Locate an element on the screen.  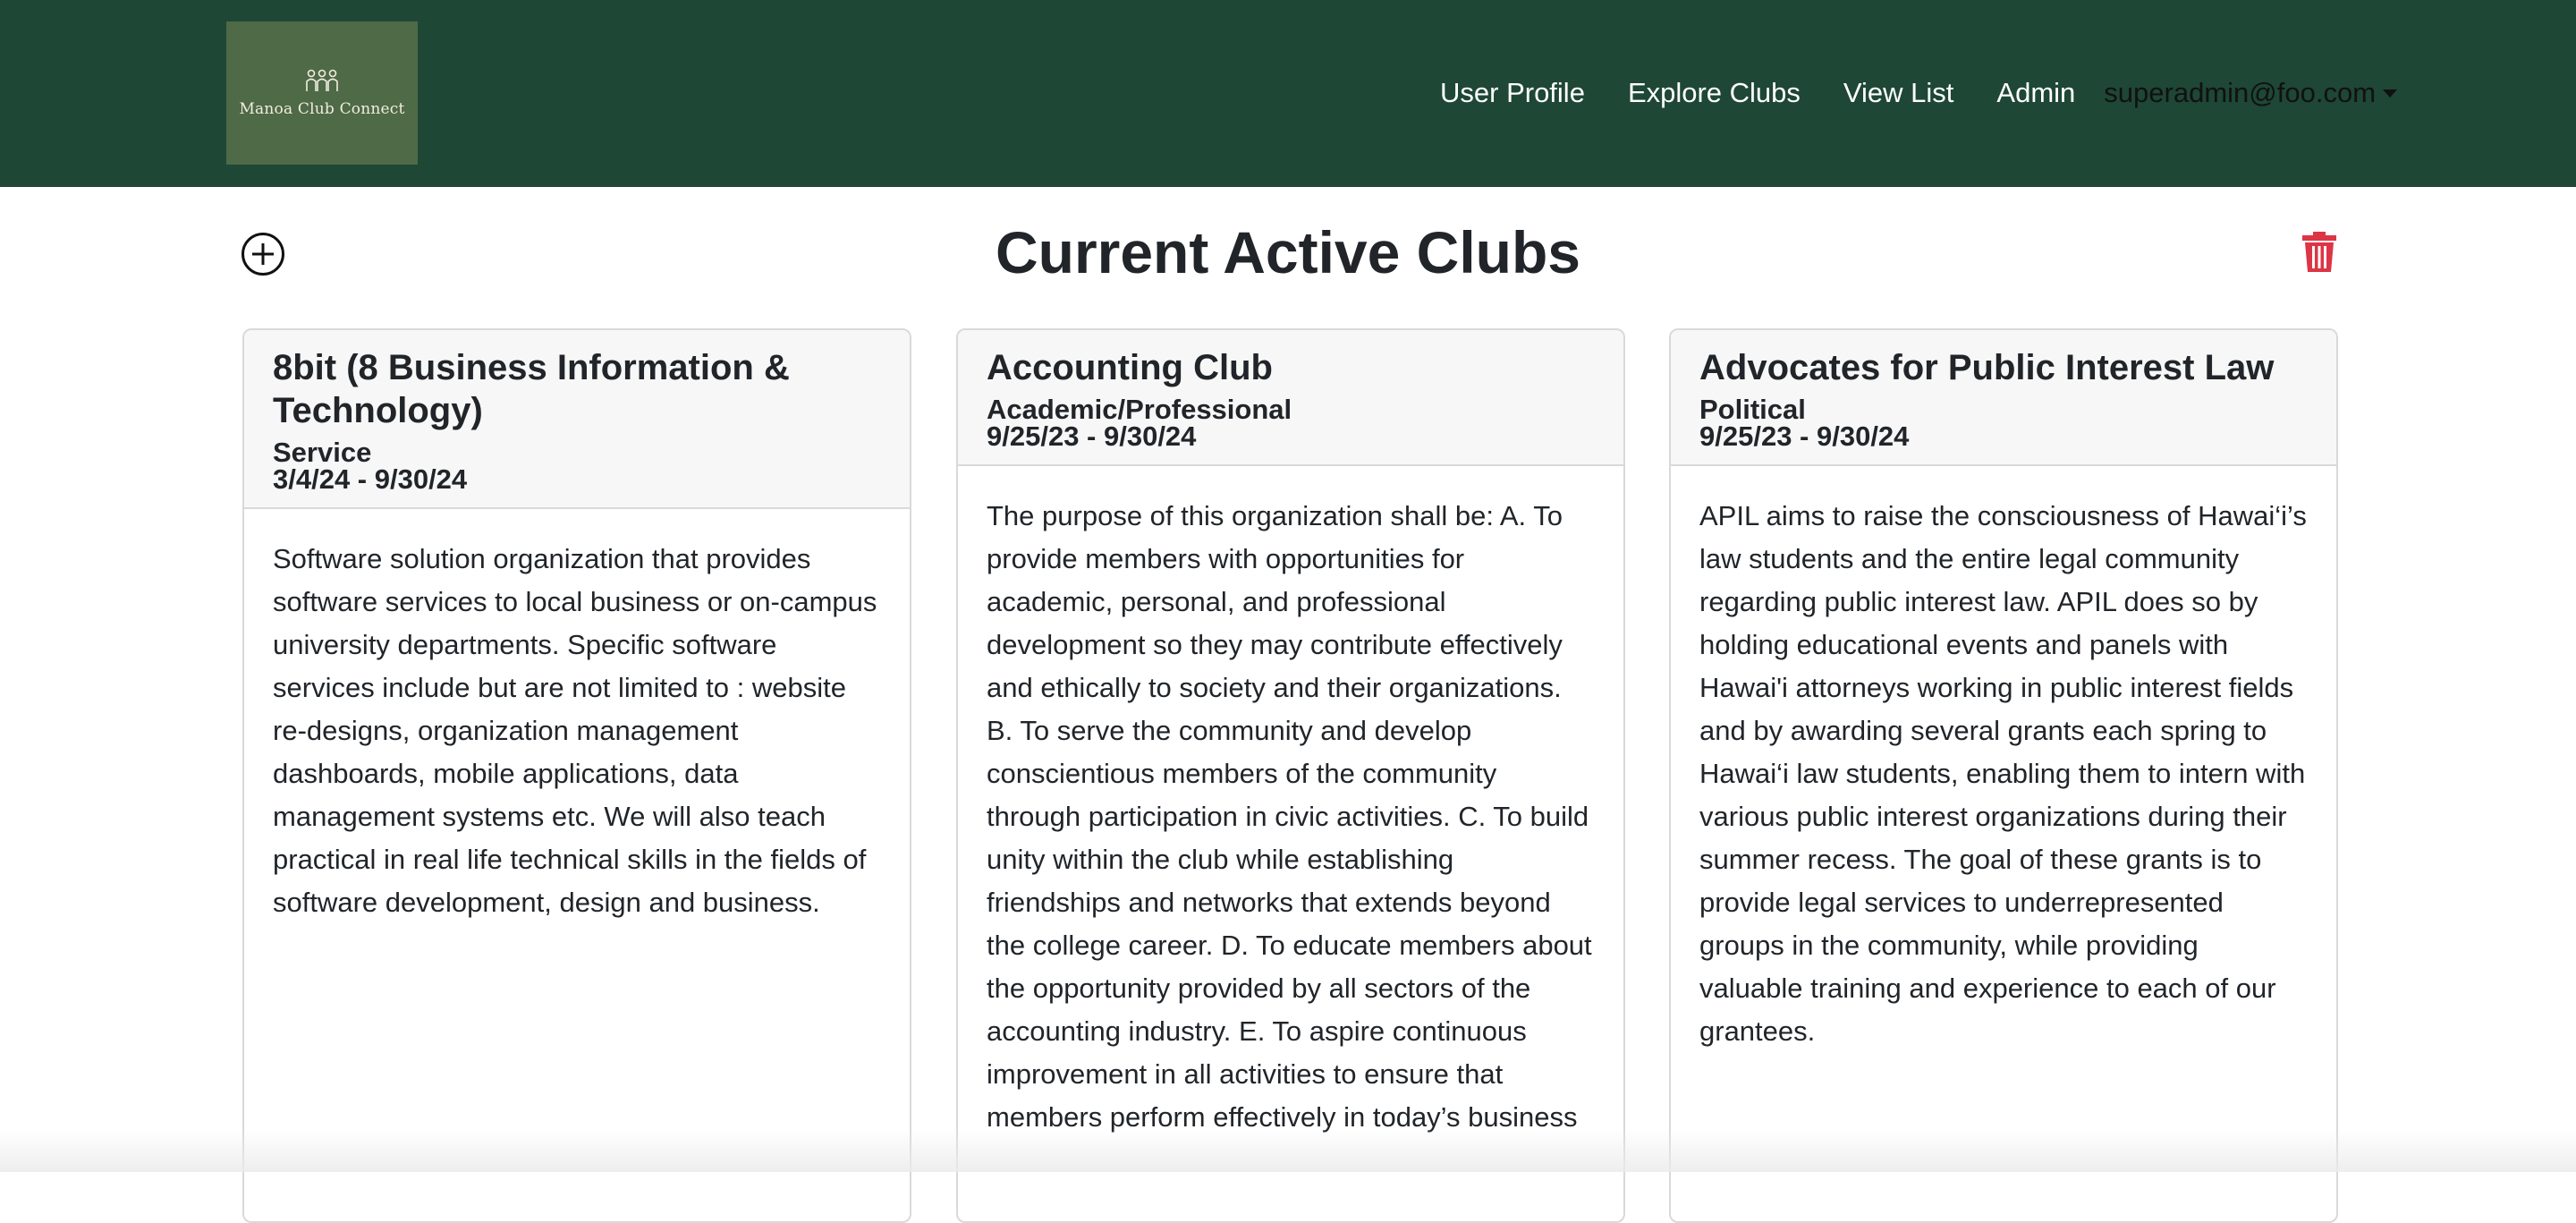
page-title: Current Active Clubs is located at coordinates (1287, 252).